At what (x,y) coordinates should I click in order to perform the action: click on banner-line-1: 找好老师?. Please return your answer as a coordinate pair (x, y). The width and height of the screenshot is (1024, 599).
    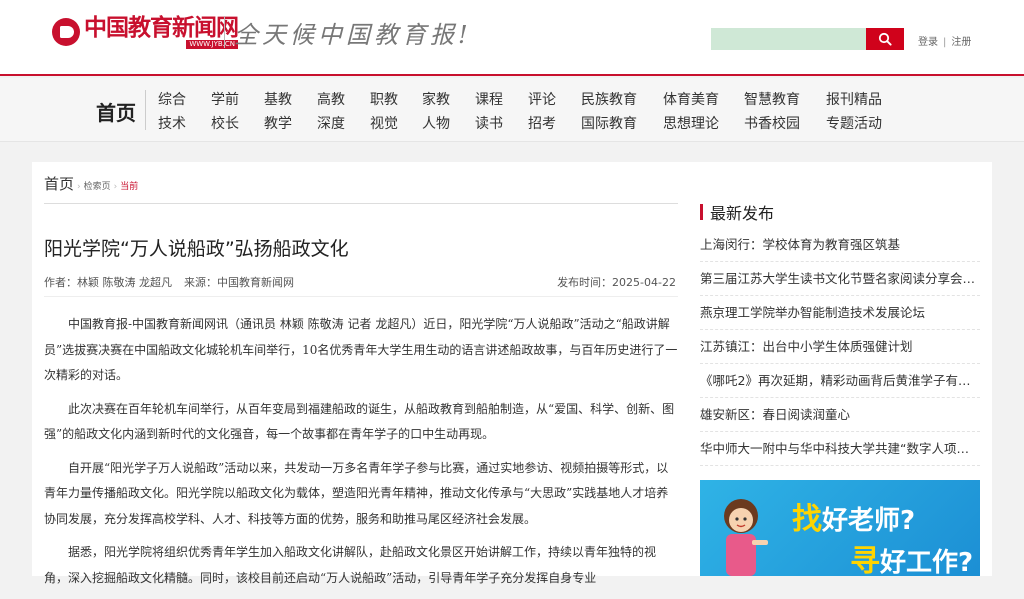
    Looking at the image, I should click on (854, 519).